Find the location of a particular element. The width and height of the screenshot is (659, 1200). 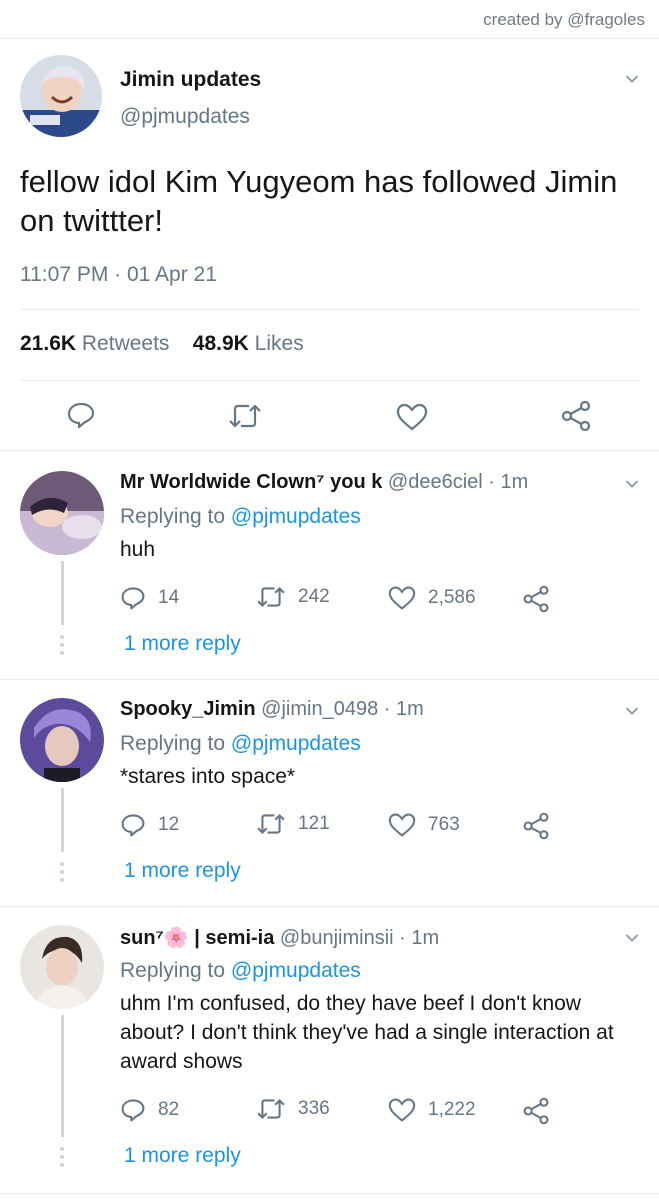

author-name: Mr Worldwide Clown⁷ you k is located at coordinates (251, 482).